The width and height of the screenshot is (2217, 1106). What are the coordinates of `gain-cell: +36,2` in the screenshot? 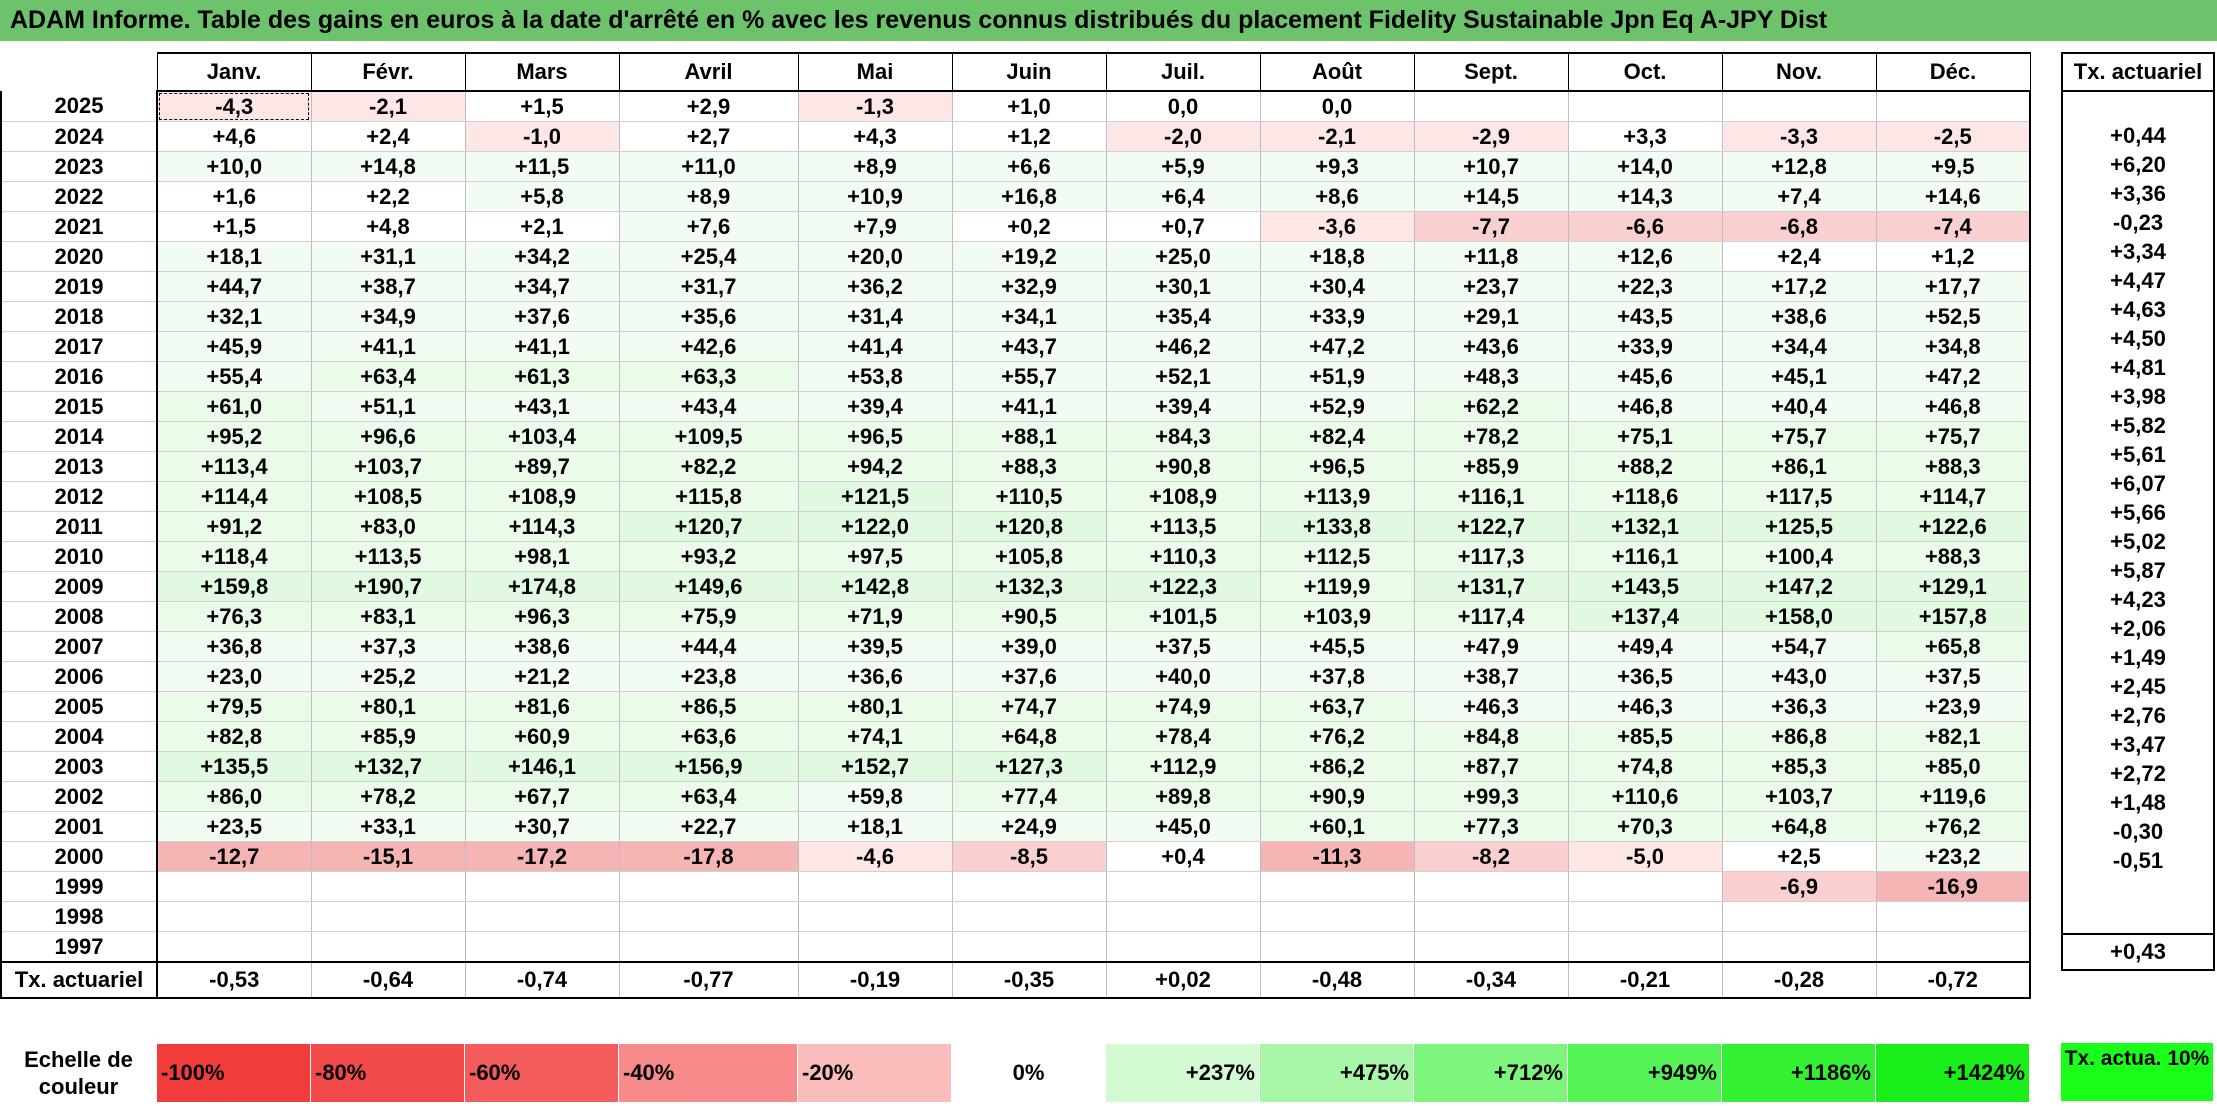 It's located at (875, 286).